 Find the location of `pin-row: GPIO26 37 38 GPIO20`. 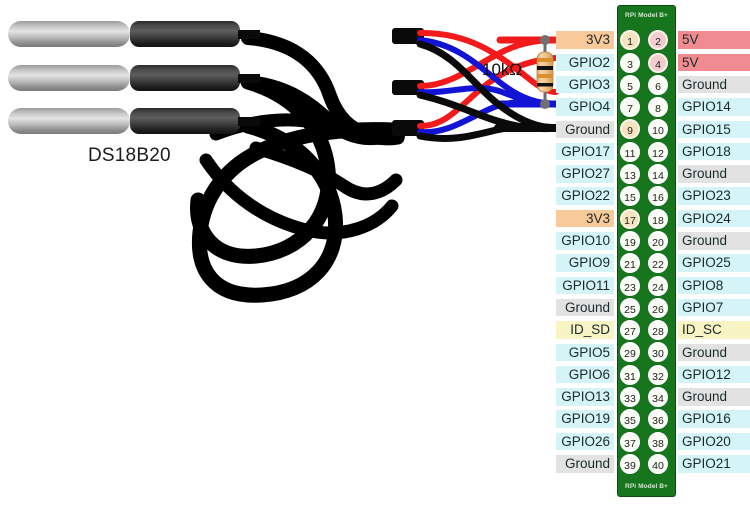

pin-row: GPIO26 37 38 GPIO20 is located at coordinates (653, 441).